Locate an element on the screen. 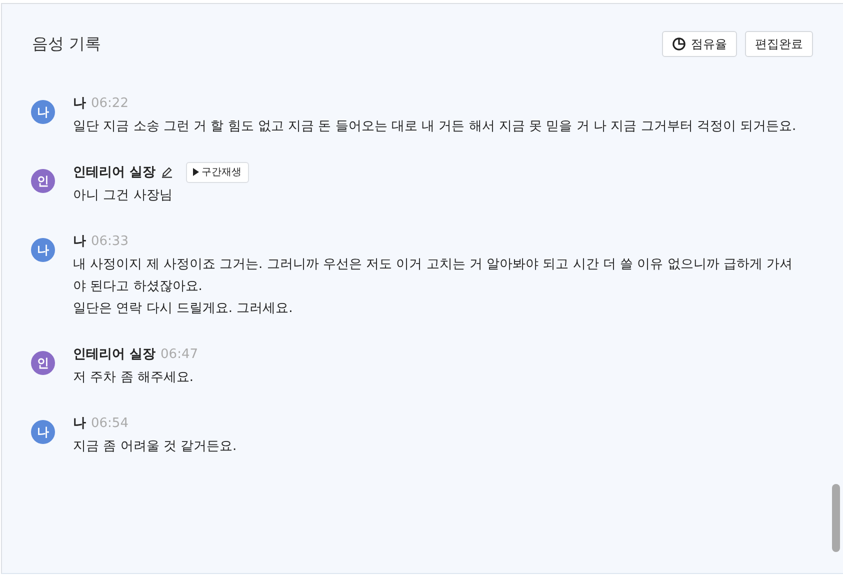 This screenshot has width=843, height=580. transcript-text: 저 주차 좀 해주세요. is located at coordinates (134, 378).